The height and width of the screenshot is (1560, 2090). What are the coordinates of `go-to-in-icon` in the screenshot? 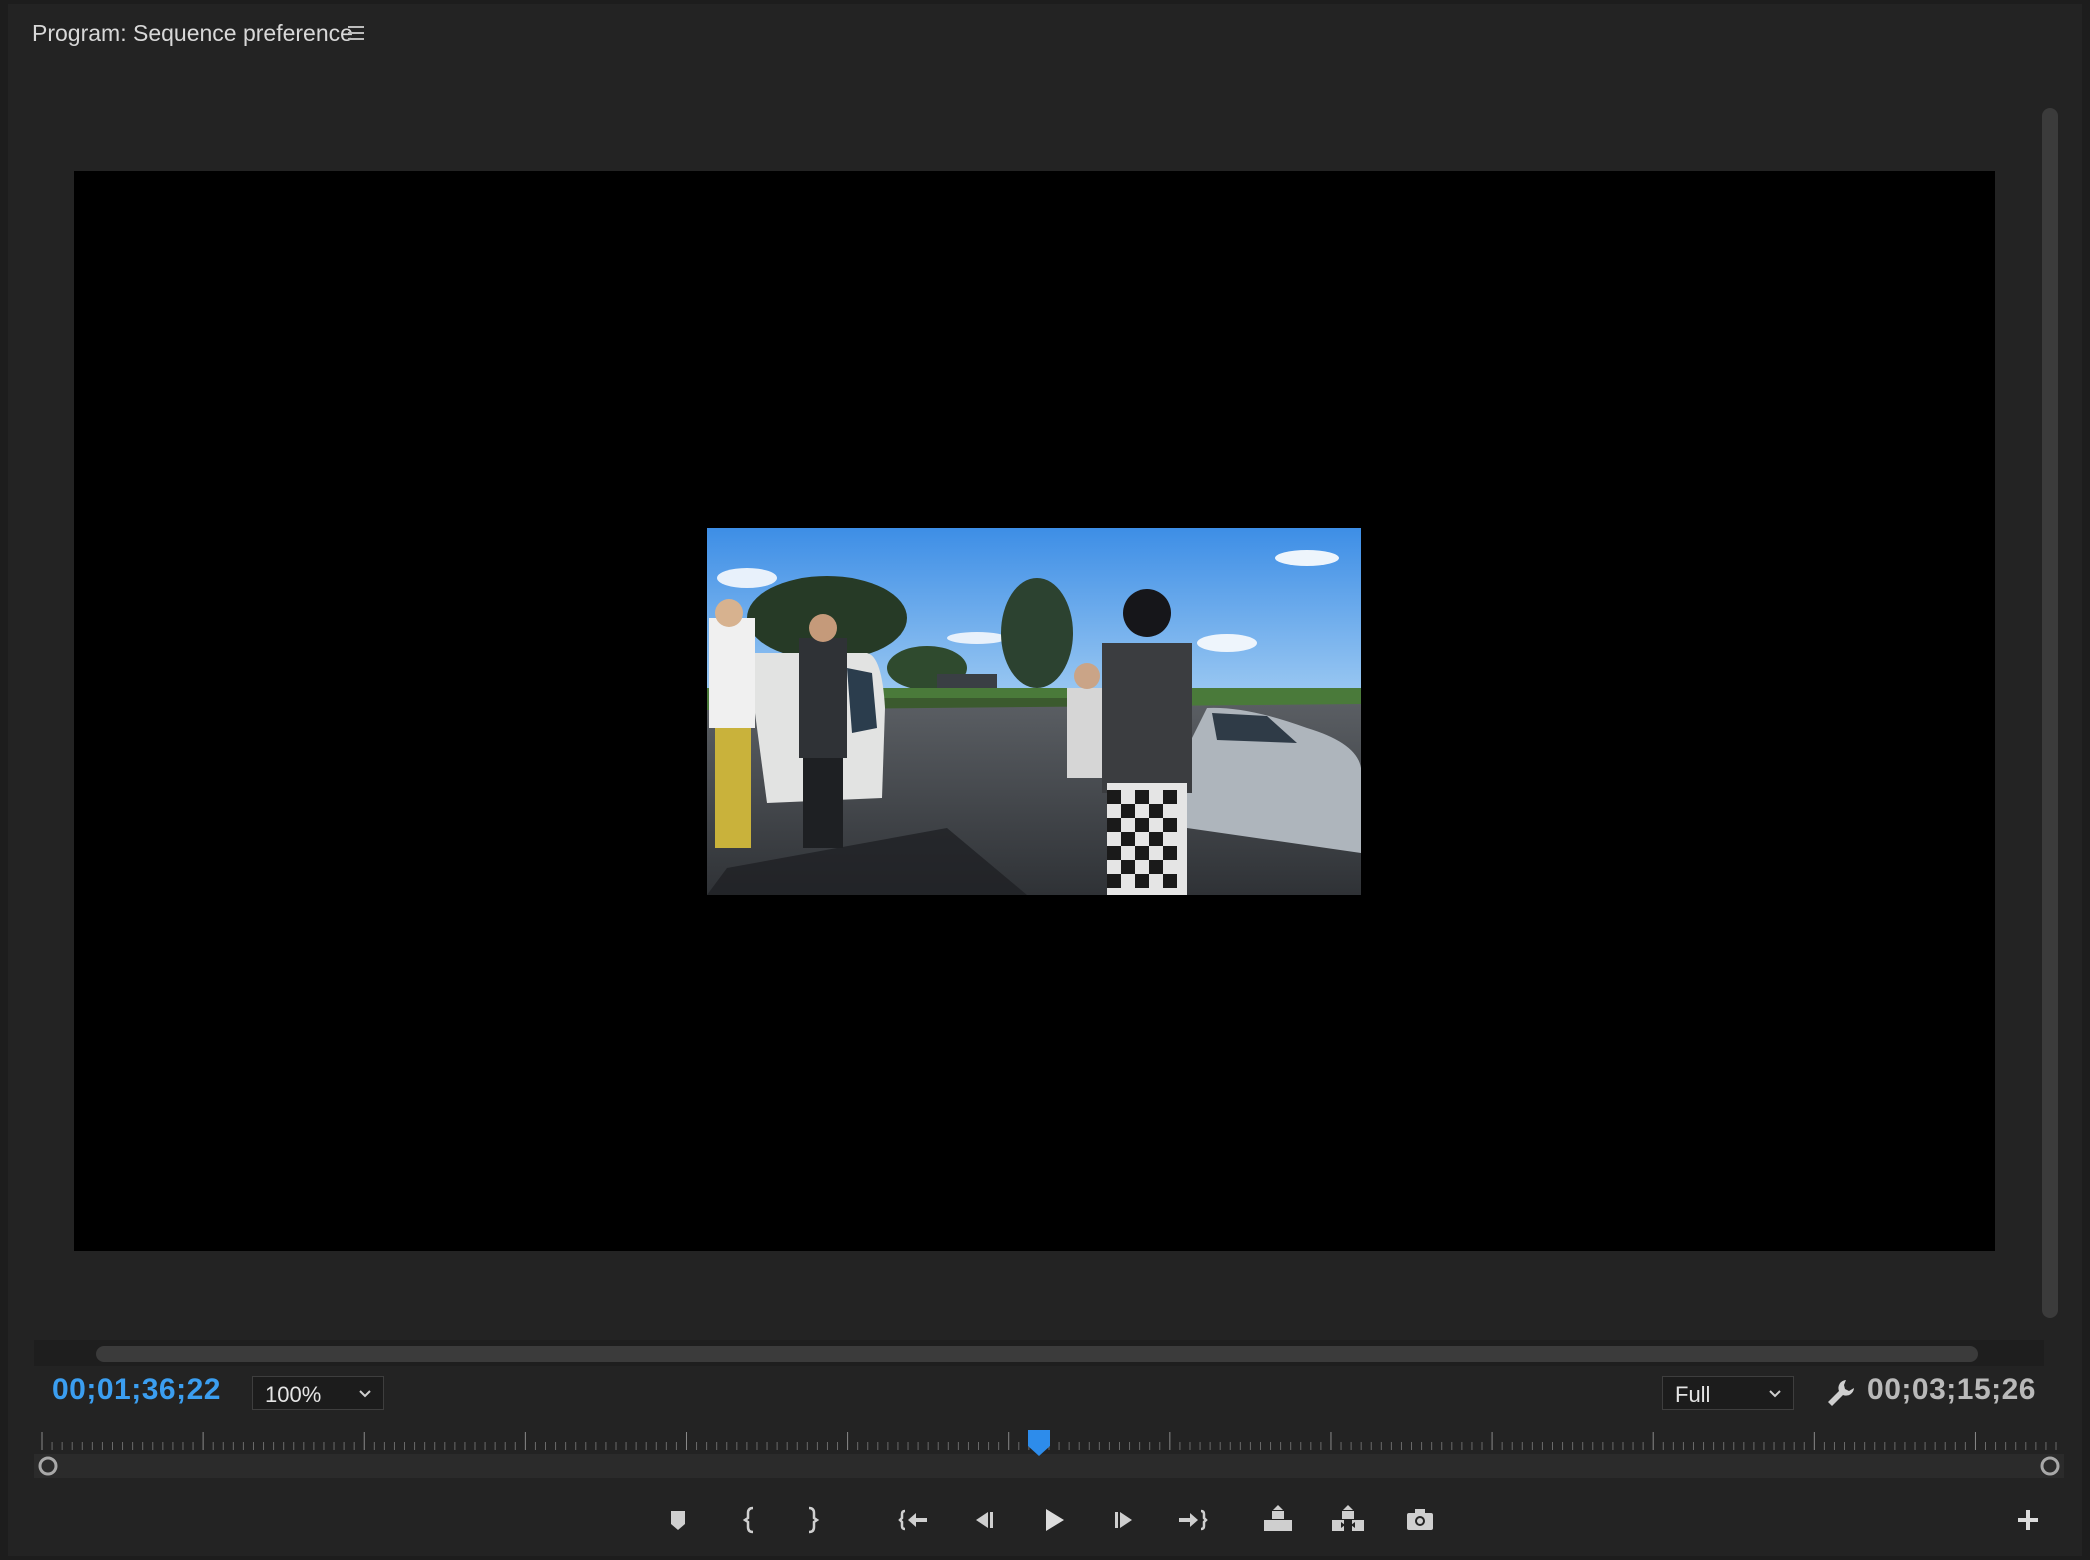 It's located at (912, 1520).